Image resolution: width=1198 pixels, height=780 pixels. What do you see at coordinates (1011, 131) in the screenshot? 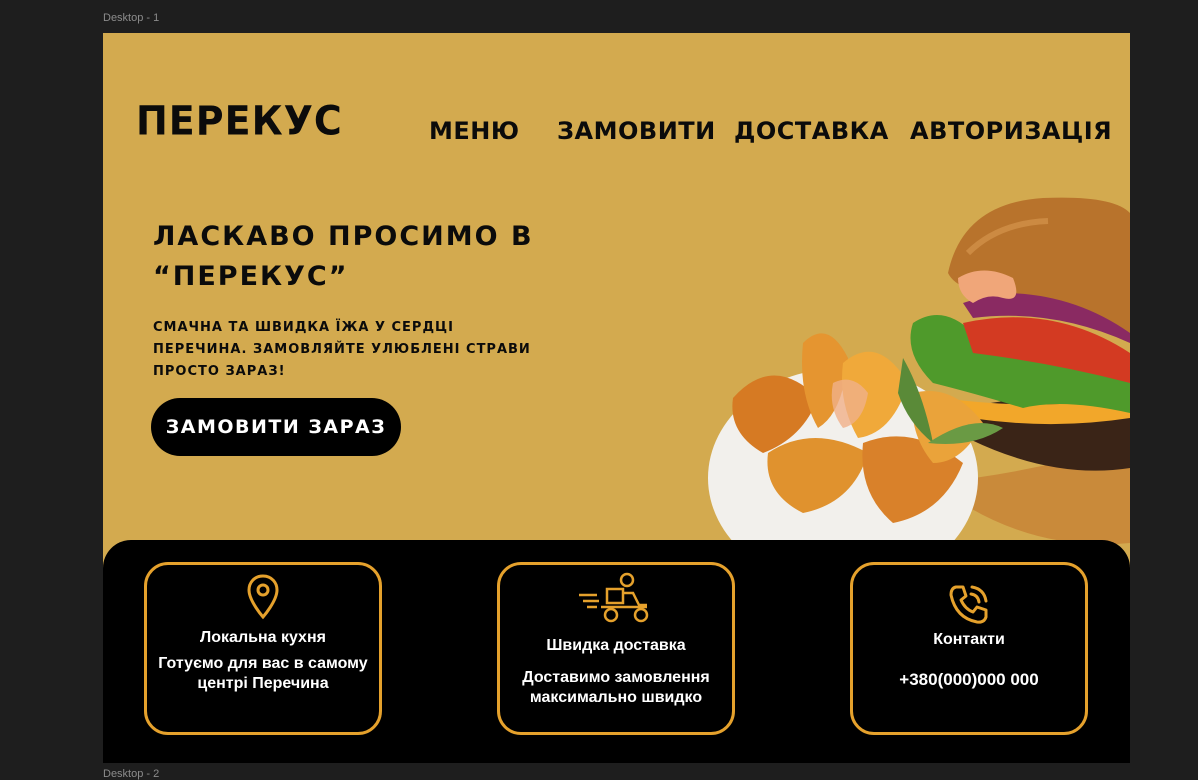
I see `nav-item-auth: АВТОРИЗАЦІЯ` at bounding box center [1011, 131].